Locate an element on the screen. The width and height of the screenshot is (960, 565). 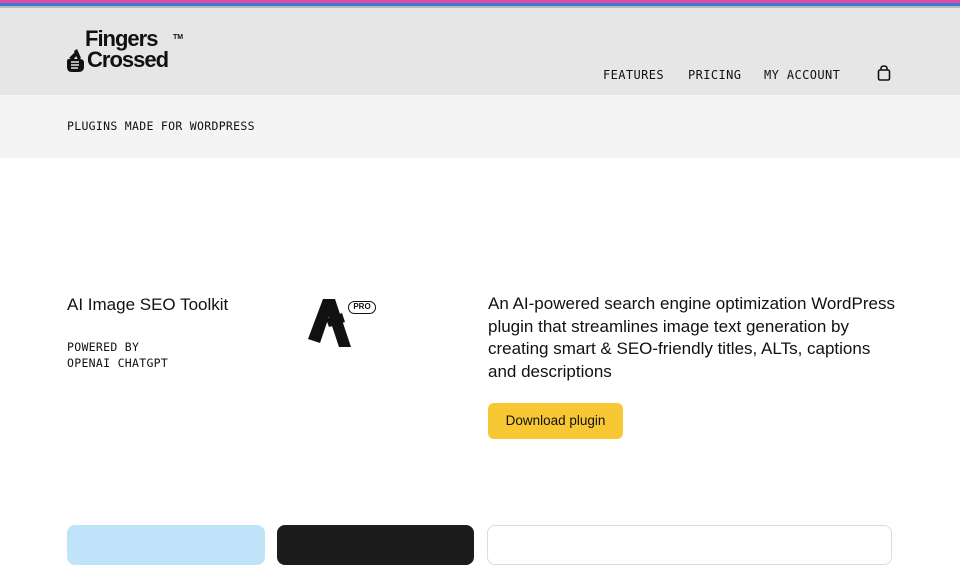
download-plugin-button: Download plugin is located at coordinates (555, 421).